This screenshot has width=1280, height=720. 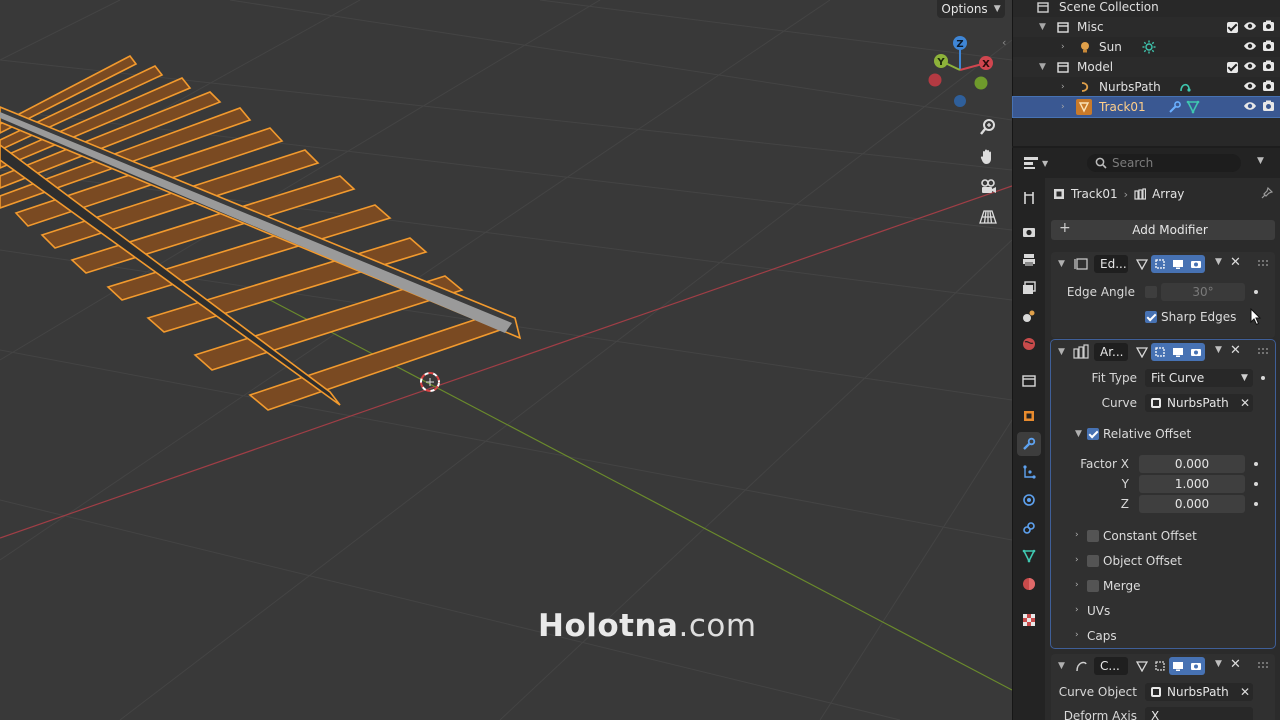 What do you see at coordinates (1203, 292) in the screenshot?
I see `edge-angle-field: 30°` at bounding box center [1203, 292].